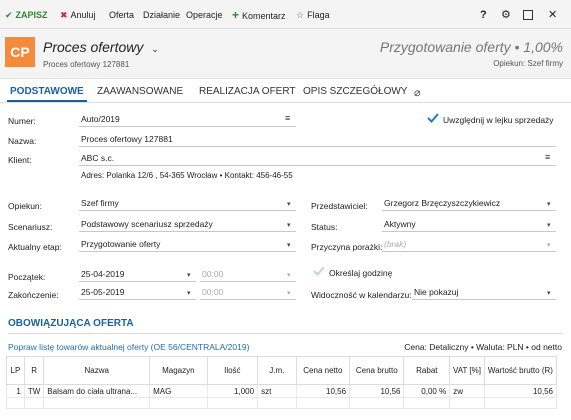 This screenshot has height=420, width=571. What do you see at coordinates (469, 204) in the screenshot?
I see `przedstawiciel-select: Grzegorz Brzęczyszczykiewicz` at bounding box center [469, 204].